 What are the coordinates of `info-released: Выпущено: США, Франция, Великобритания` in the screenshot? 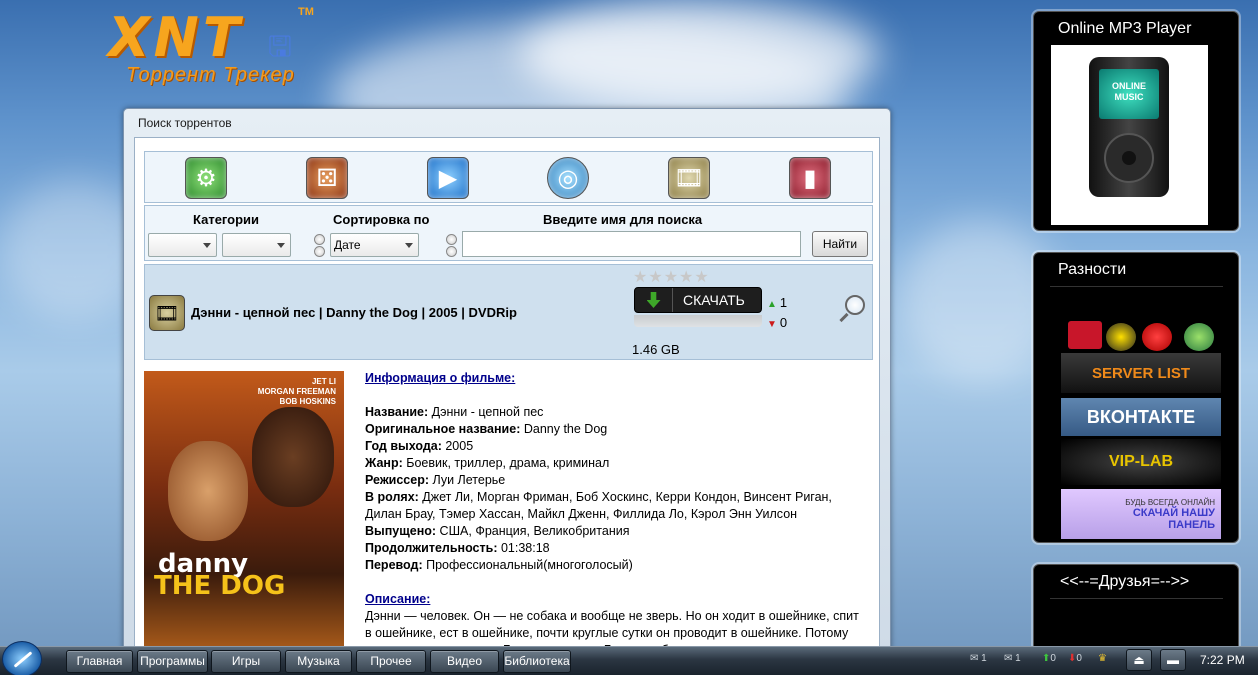 It's located at (615, 531).